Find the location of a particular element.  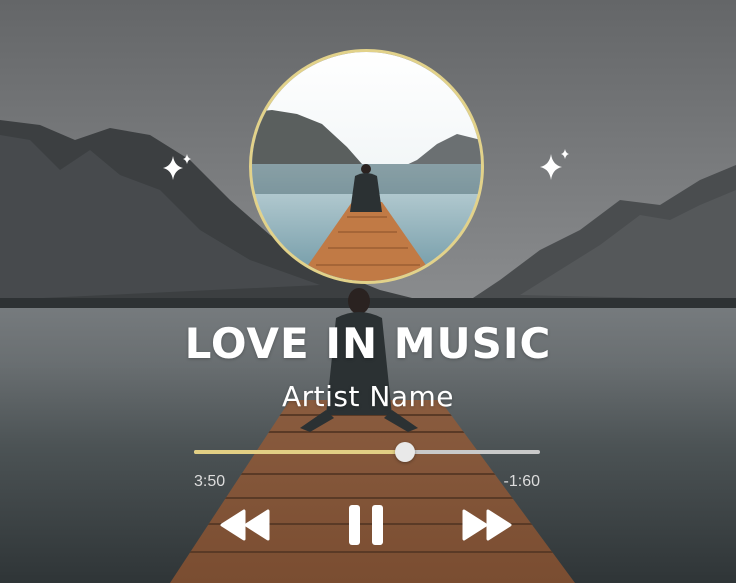

sparkle-right-icon is located at coordinates (554, 164).